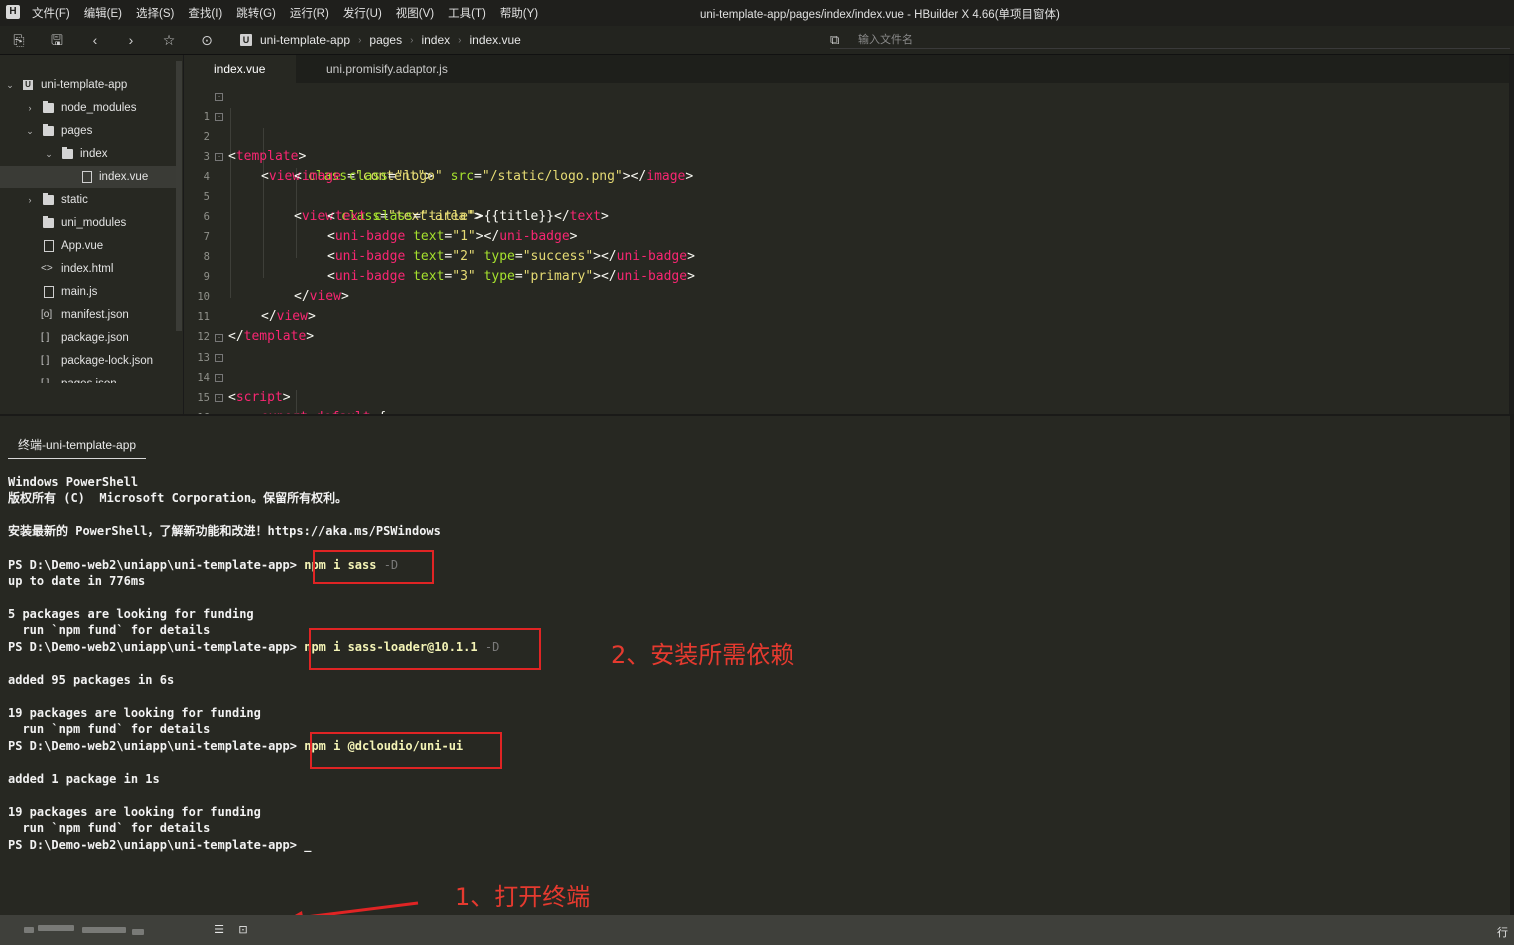 Image resolution: width=1514 pixels, height=945 pixels. What do you see at coordinates (385, 40) in the screenshot?
I see `breadcrumb-item-pages: pages` at bounding box center [385, 40].